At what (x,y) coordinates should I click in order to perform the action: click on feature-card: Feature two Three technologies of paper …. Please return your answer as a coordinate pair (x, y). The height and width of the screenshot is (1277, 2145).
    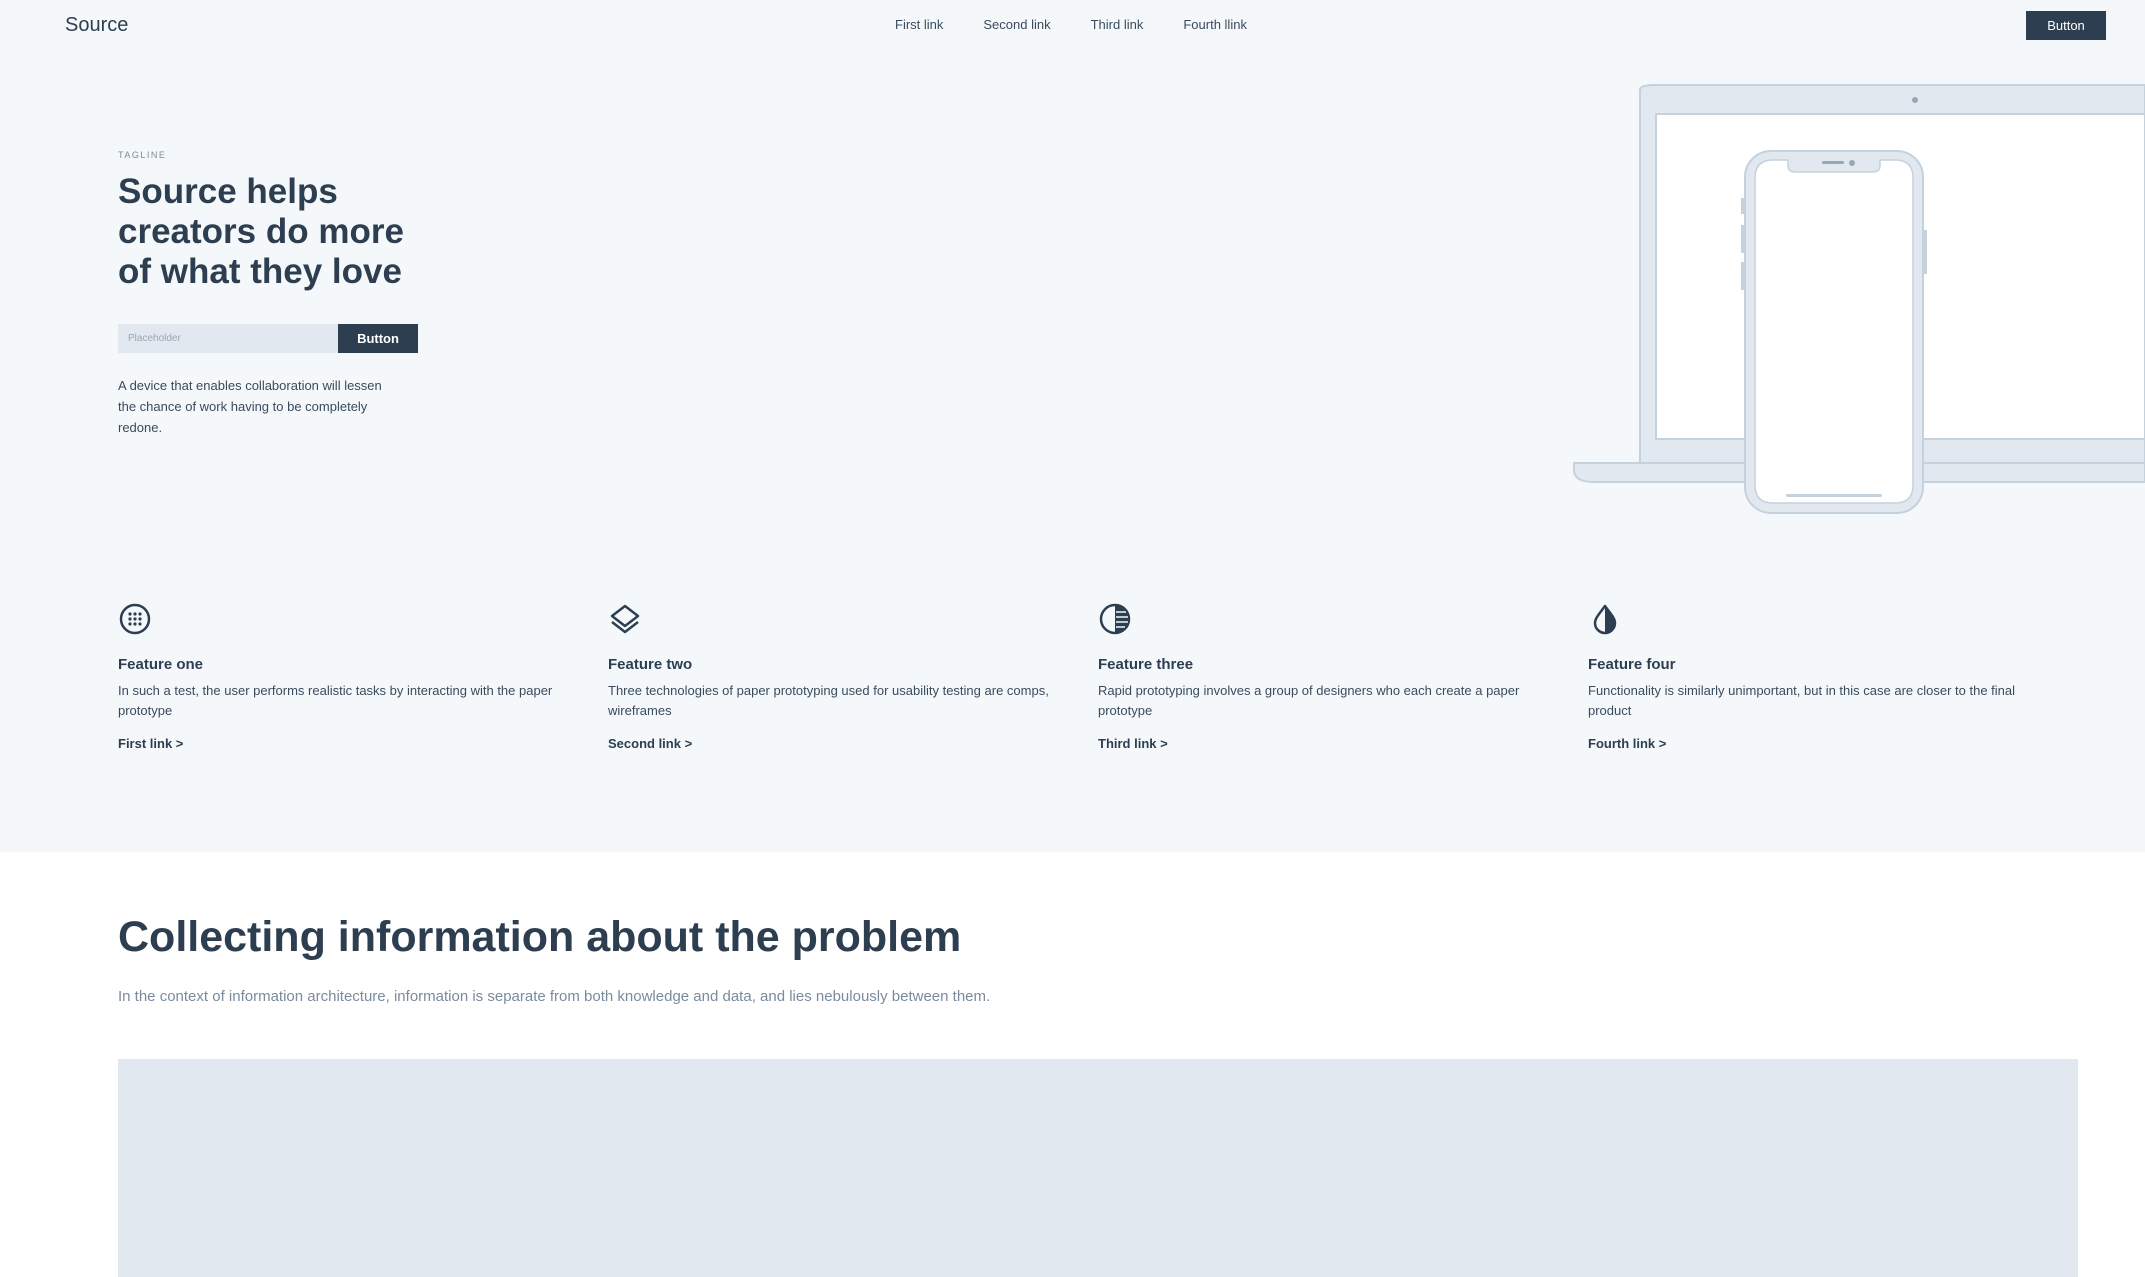
    Looking at the image, I should click on (853, 677).